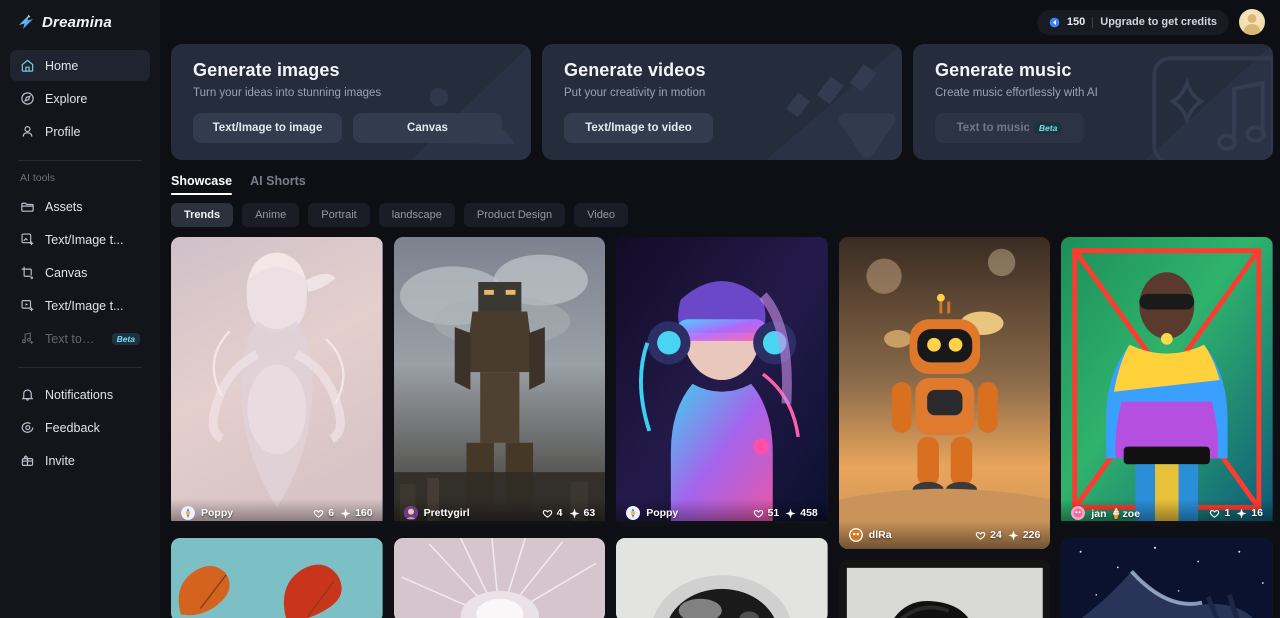 This screenshot has height=618, width=1280. Describe the element at coordinates (71, 338) in the screenshot. I see `sidebar-label: Text to music` at that location.